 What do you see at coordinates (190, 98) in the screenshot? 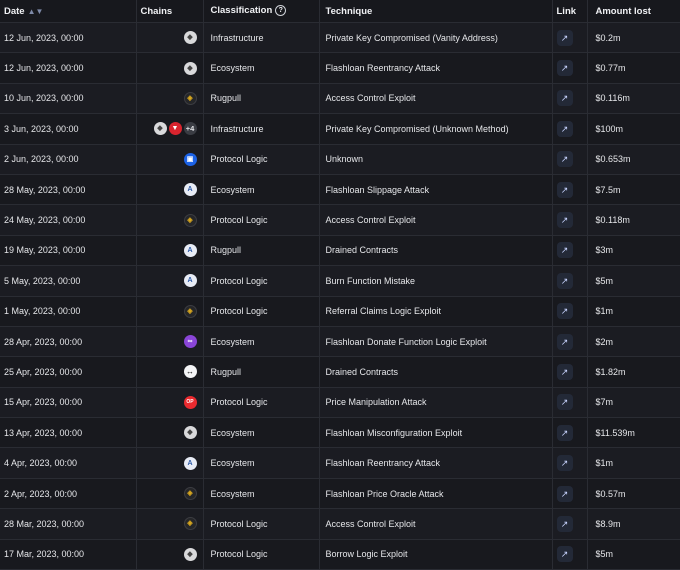
I see `bnb-icon: ◈` at bounding box center [190, 98].